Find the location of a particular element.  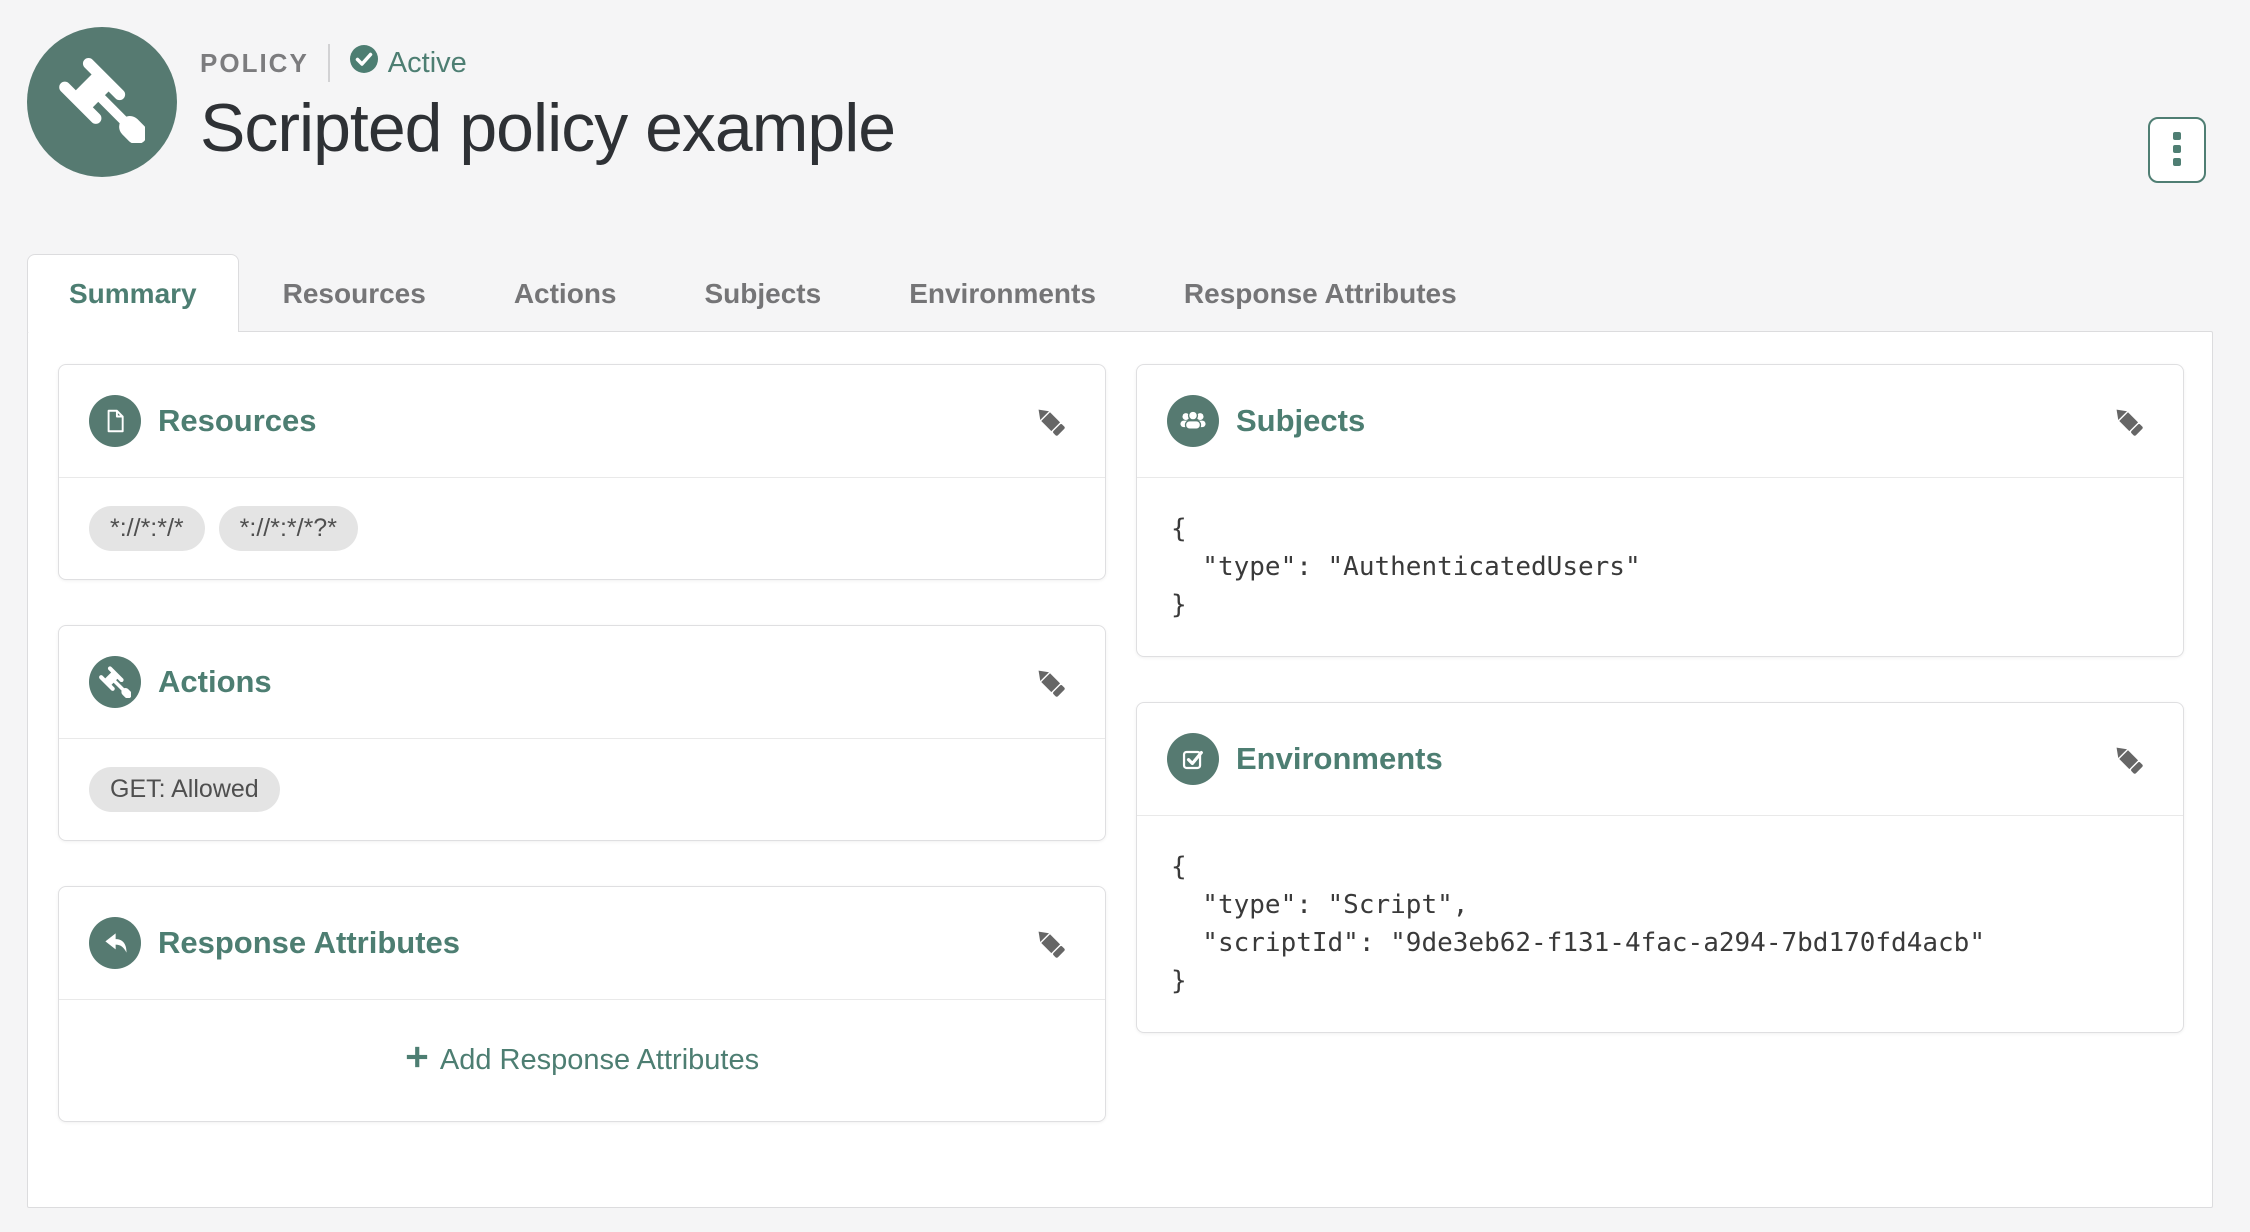

response-attributes-card-body: Add Response Attributes is located at coordinates (582, 1060).